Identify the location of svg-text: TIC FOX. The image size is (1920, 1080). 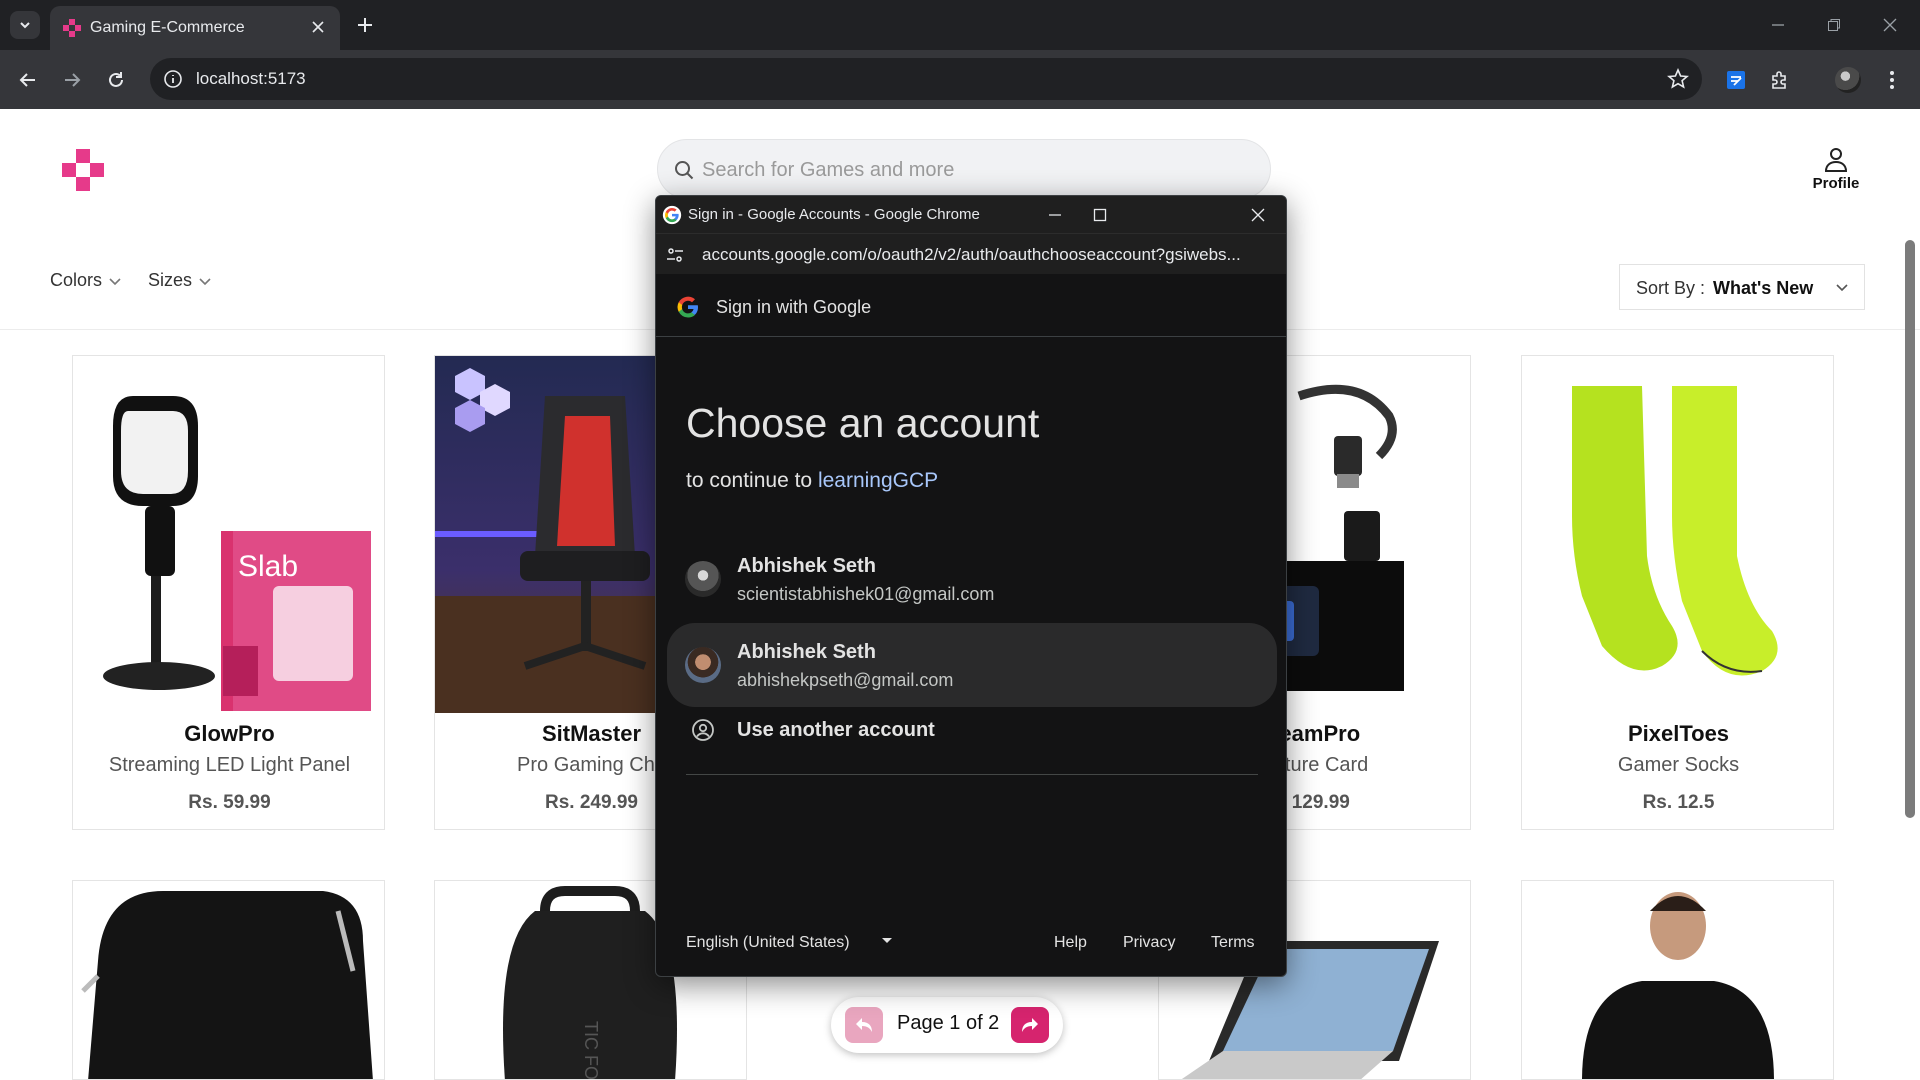
(591, 1050).